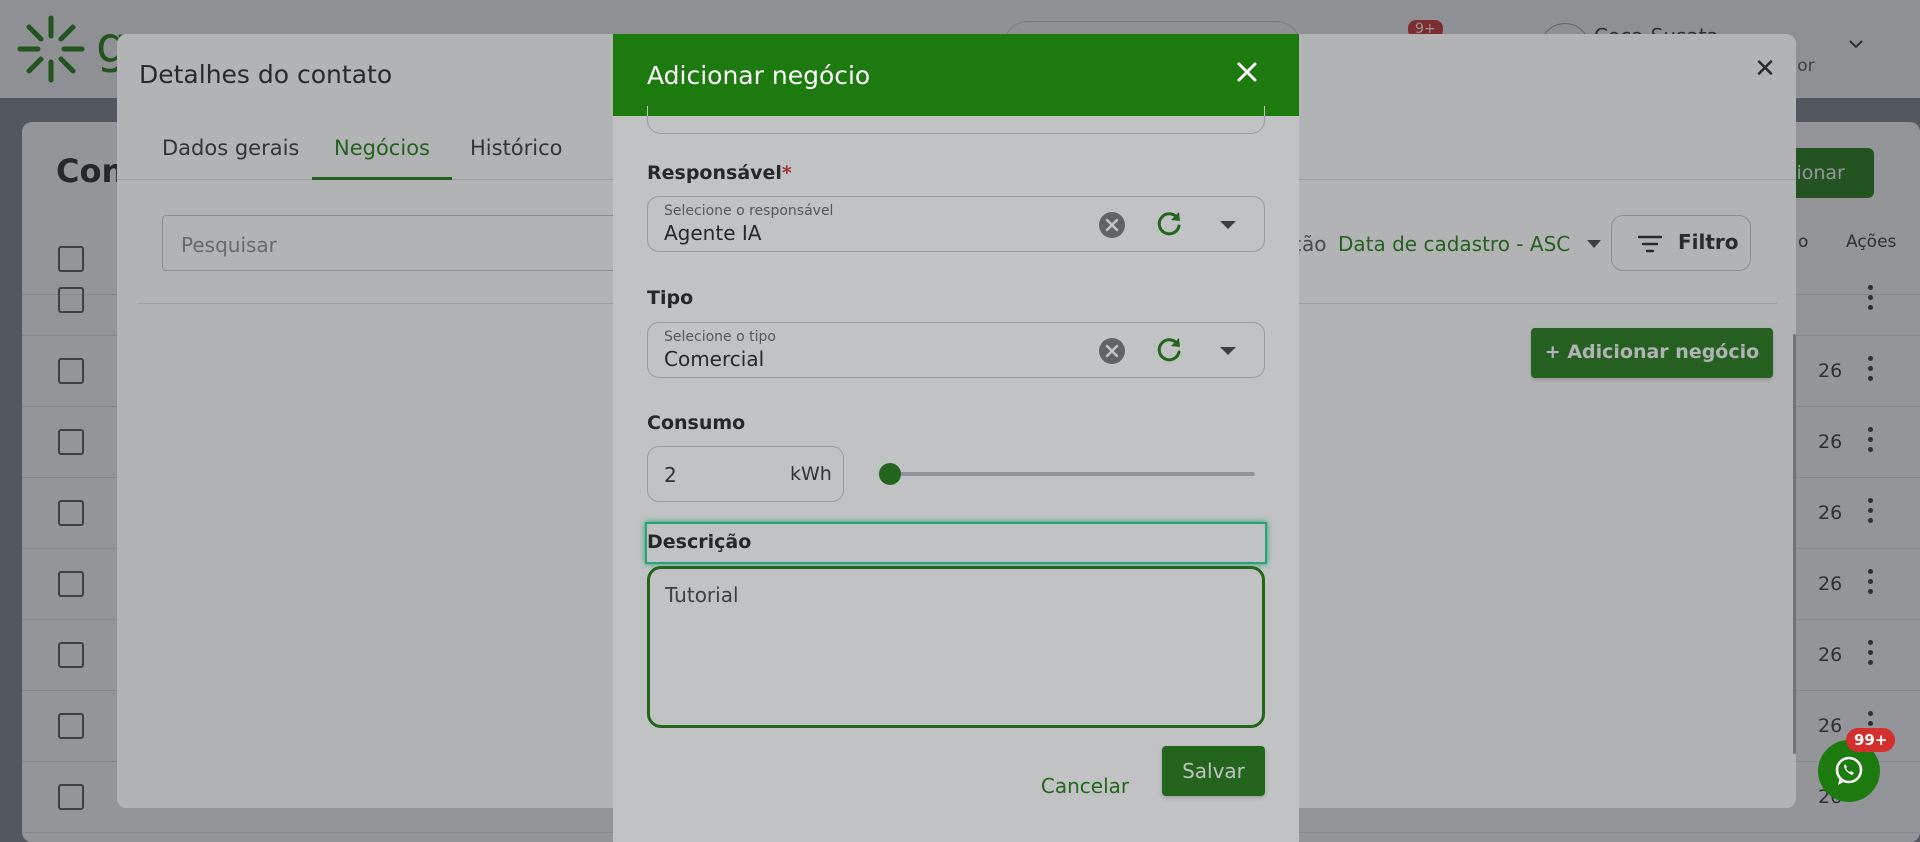 Image resolution: width=1920 pixels, height=842 pixels. I want to click on required-mark: *, so click(786, 173).